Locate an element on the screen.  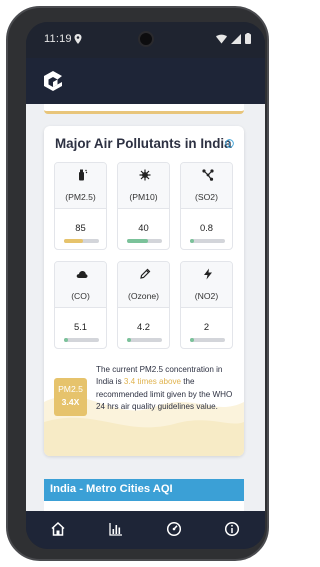
status-bar: 11:19 is located at coordinates (145, 40).